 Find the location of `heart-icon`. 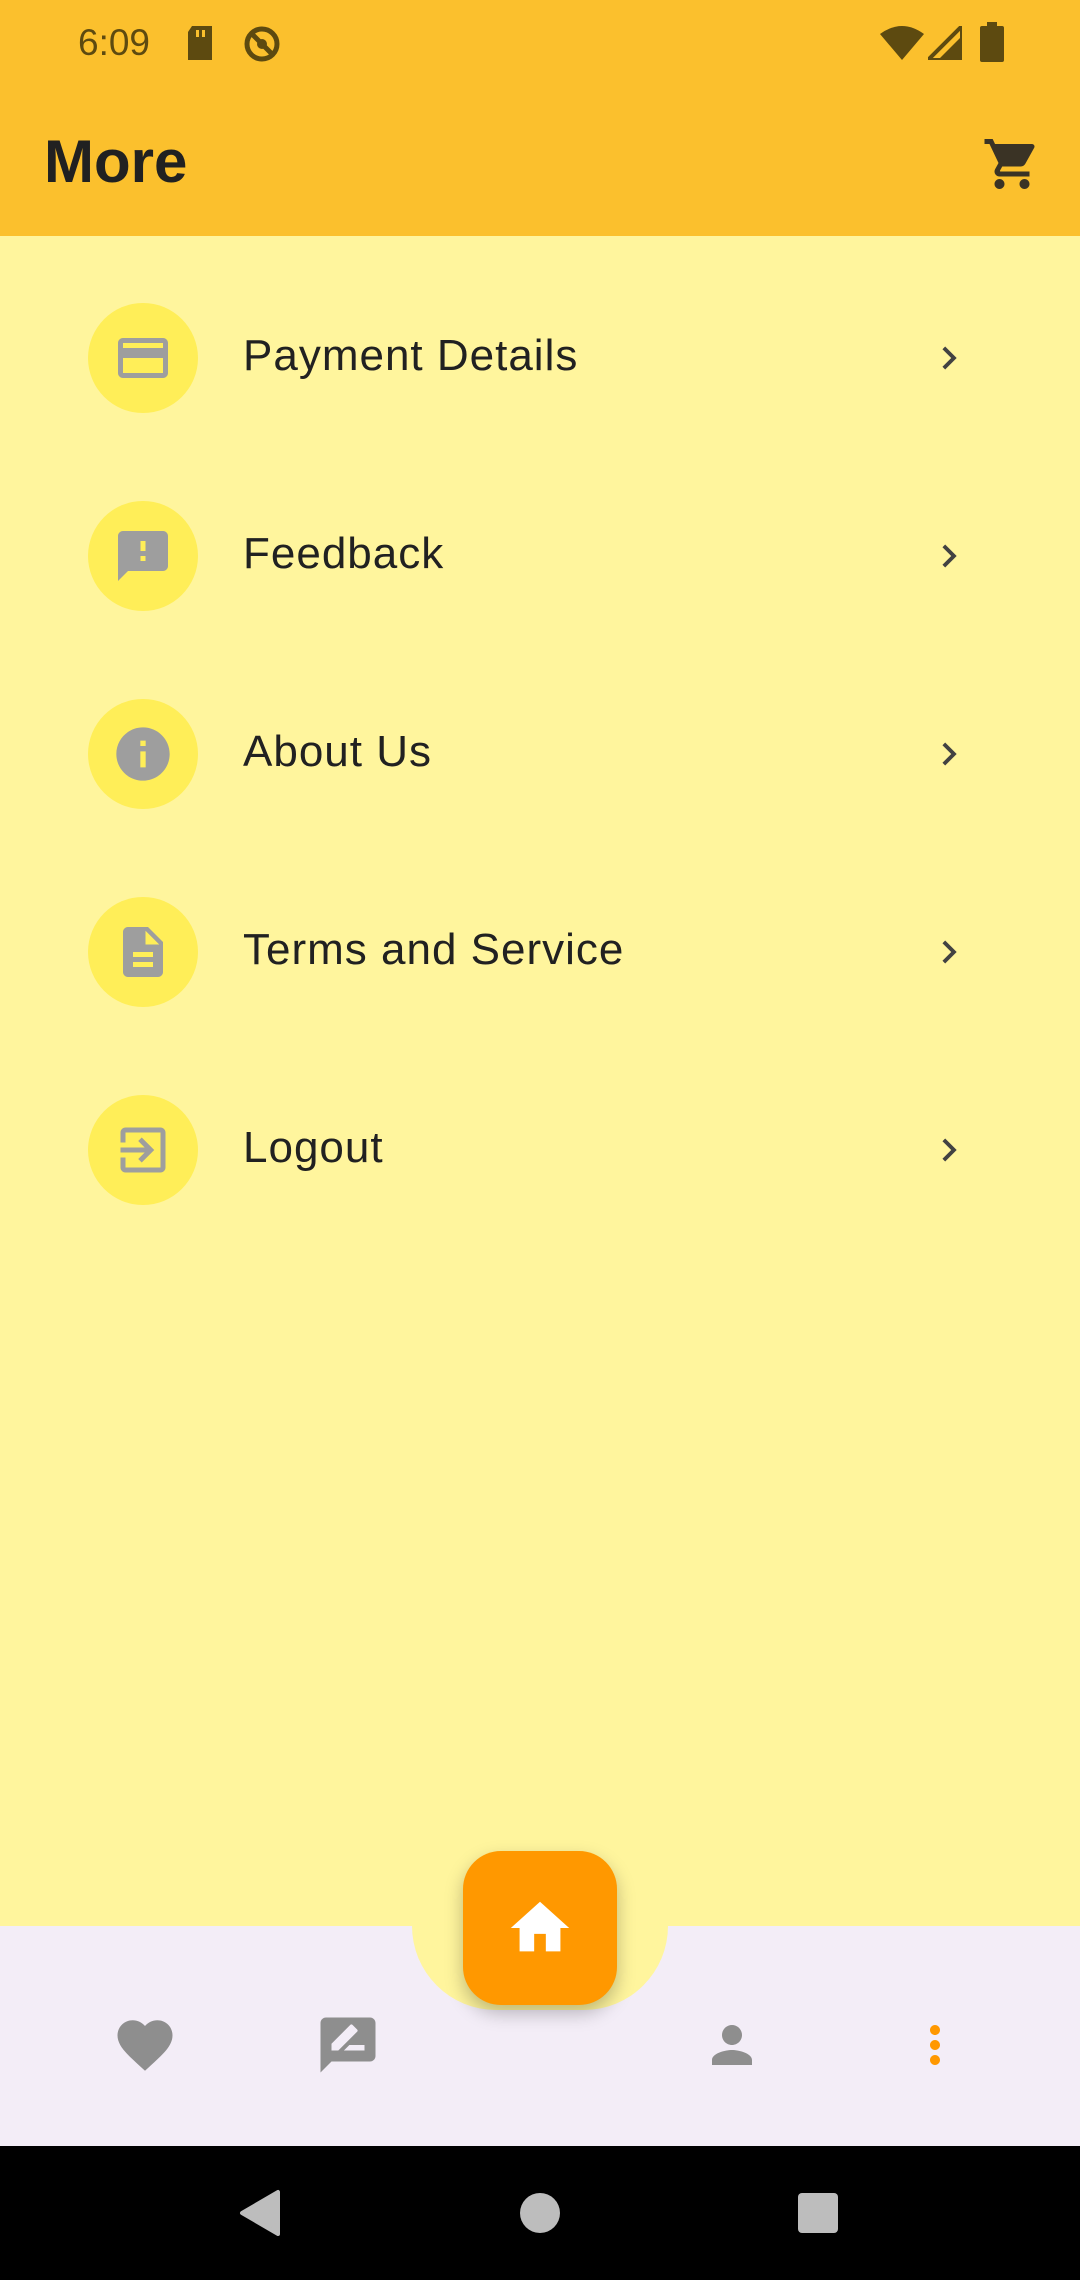

heart-icon is located at coordinates (145, 2045).